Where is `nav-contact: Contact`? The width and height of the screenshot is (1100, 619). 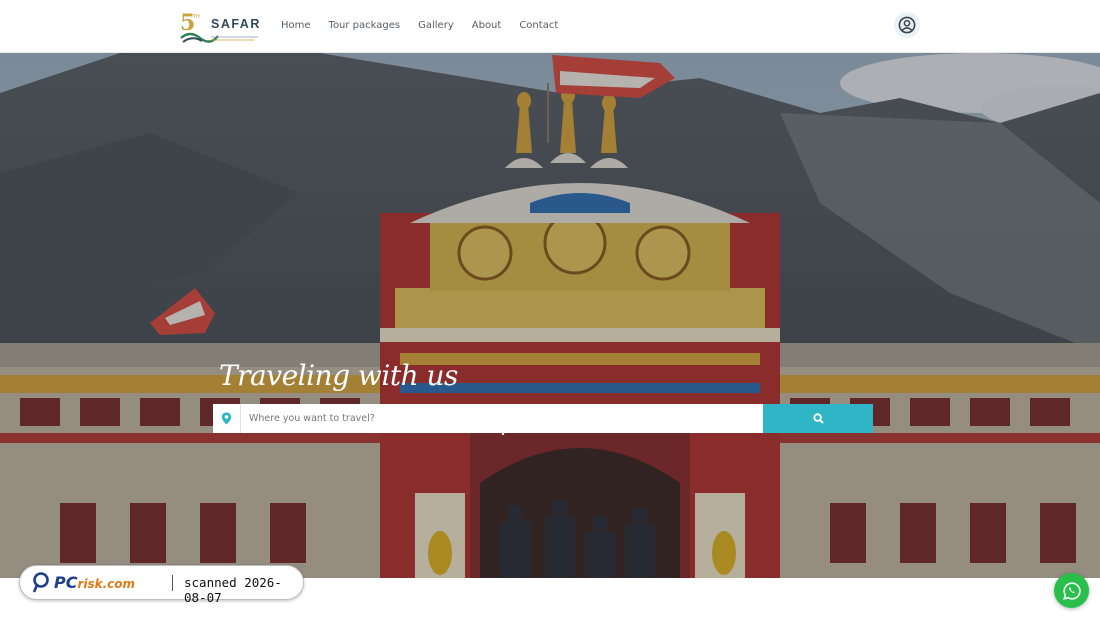
nav-contact: Contact is located at coordinates (538, 26).